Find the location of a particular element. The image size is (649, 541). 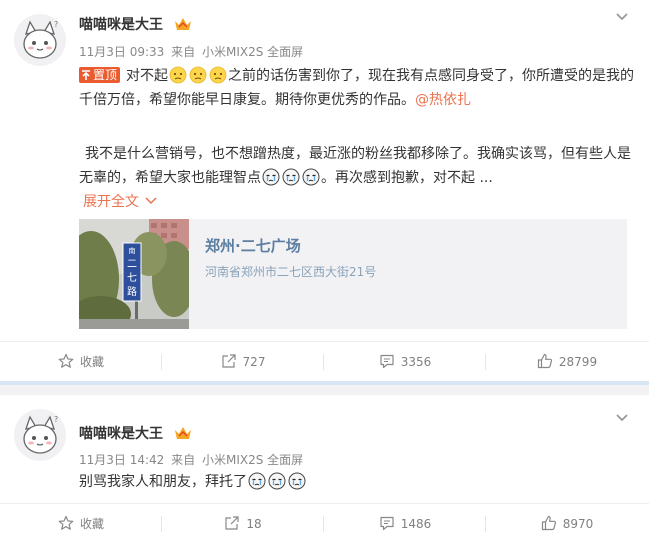

post-separator-accent is located at coordinates (324, 383).